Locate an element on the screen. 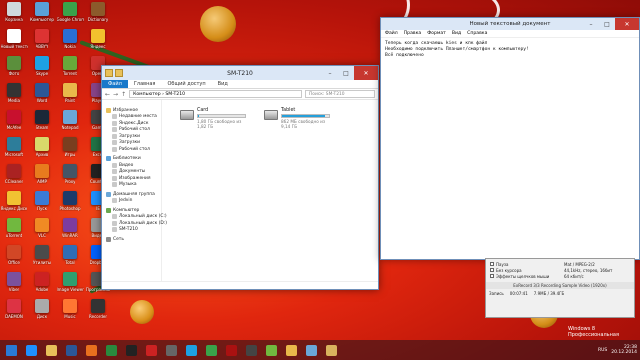  desktop-icon: Viber is located at coordinates (14, 283).